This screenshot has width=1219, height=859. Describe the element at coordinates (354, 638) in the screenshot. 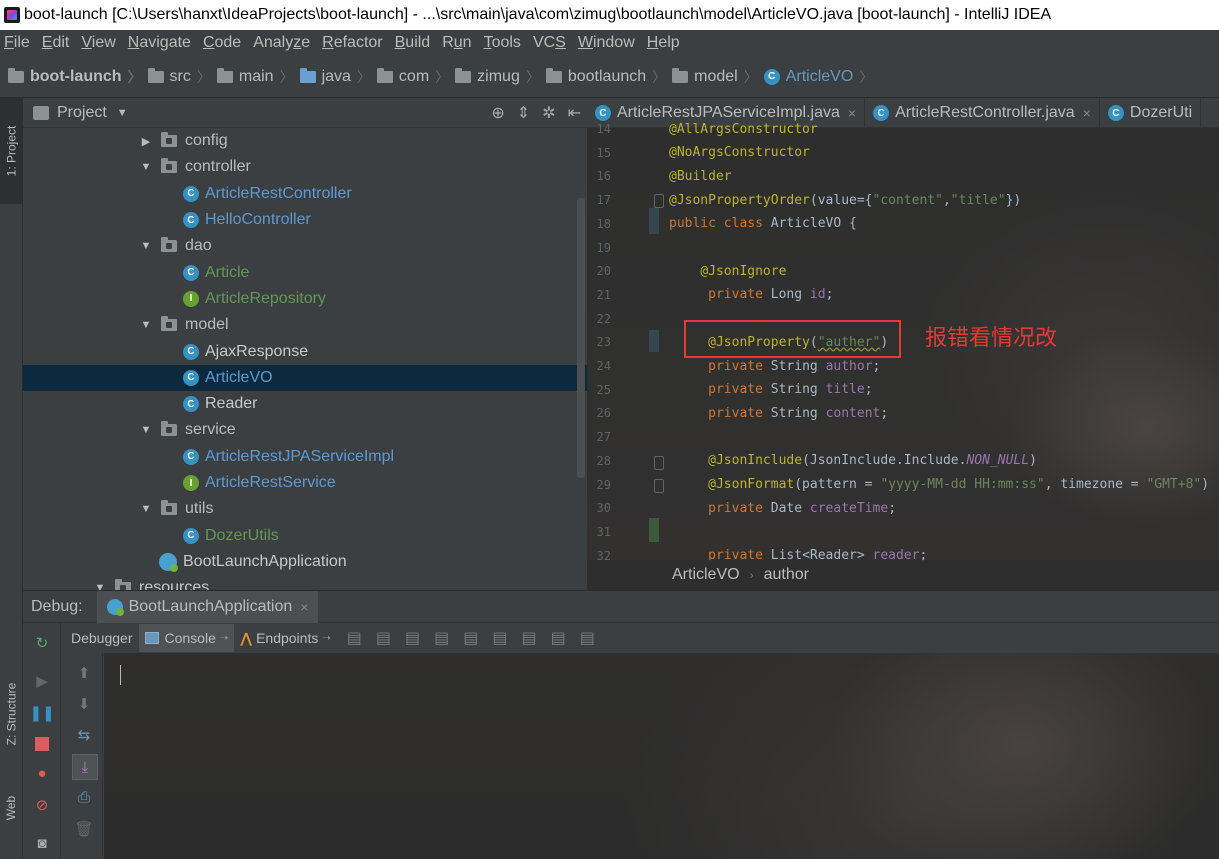

I see `show-execution-point-icon: ▤` at that location.